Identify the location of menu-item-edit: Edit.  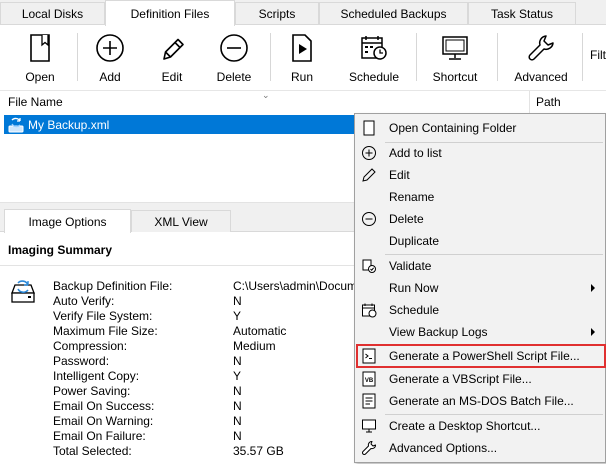
(481, 175).